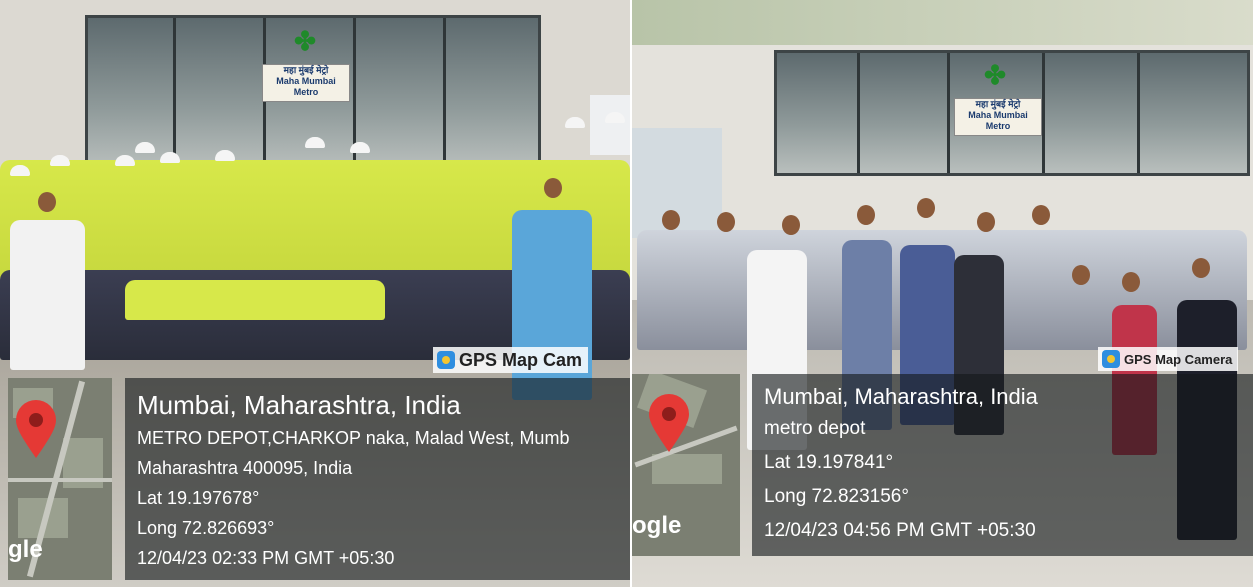 The width and height of the screenshot is (1253, 587). I want to click on latitude: Lat 19.197678°, so click(198, 498).